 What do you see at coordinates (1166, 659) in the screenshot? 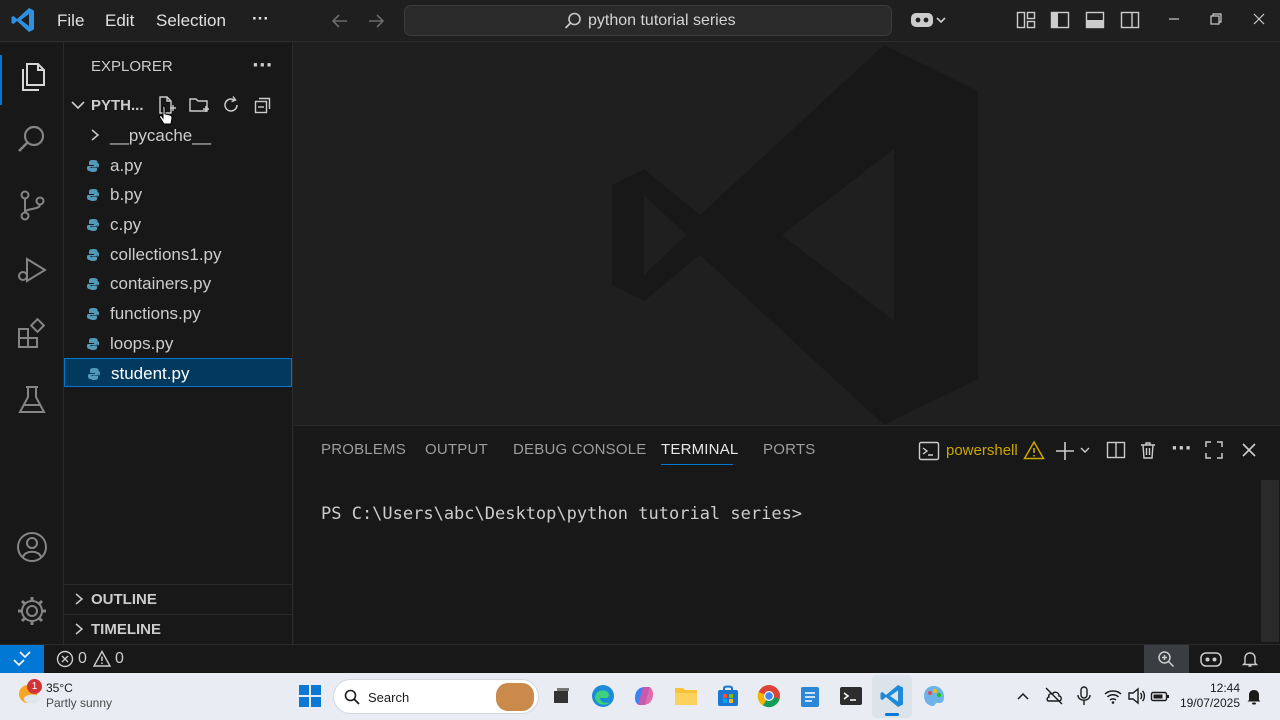
I see `zoom-button` at bounding box center [1166, 659].